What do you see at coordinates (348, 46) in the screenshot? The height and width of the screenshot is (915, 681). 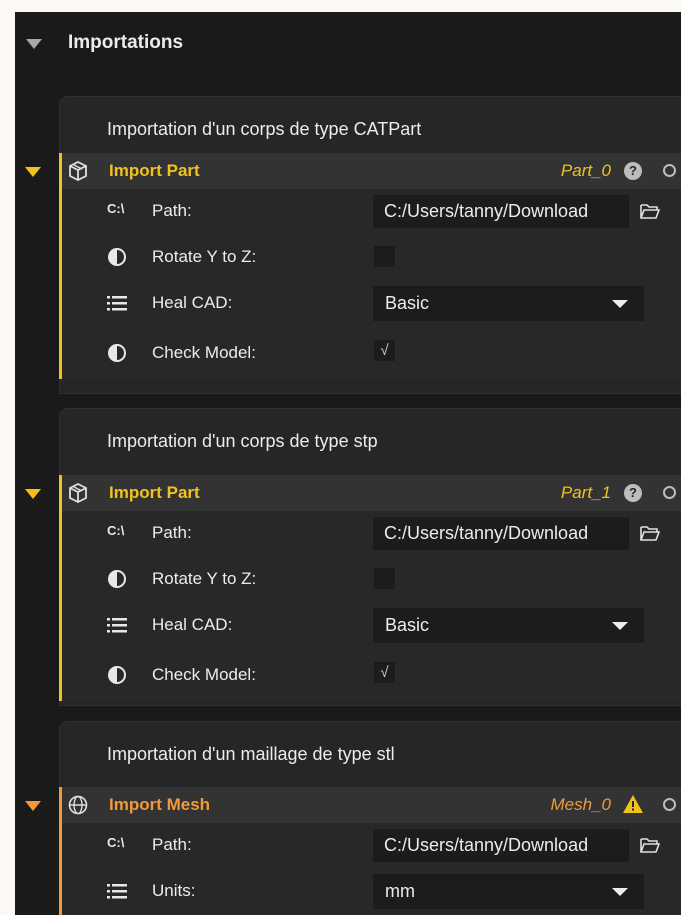 I see `section-header-importations: Importations` at bounding box center [348, 46].